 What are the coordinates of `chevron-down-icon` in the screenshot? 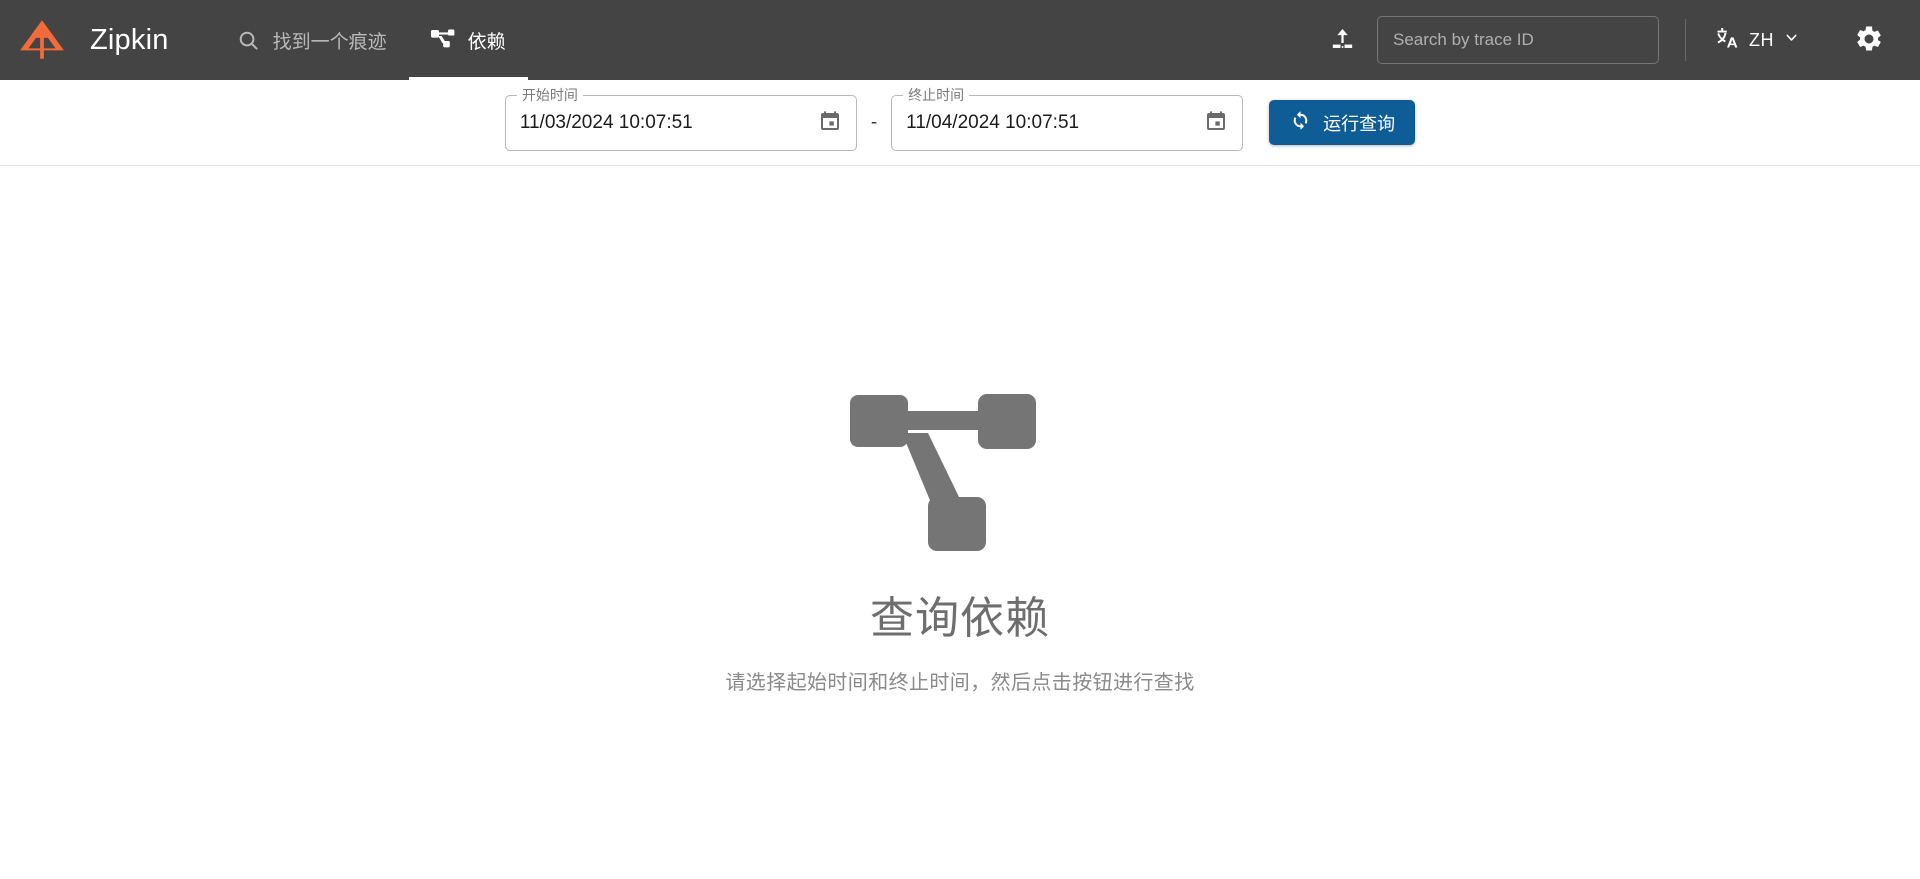 It's located at (1791, 40).